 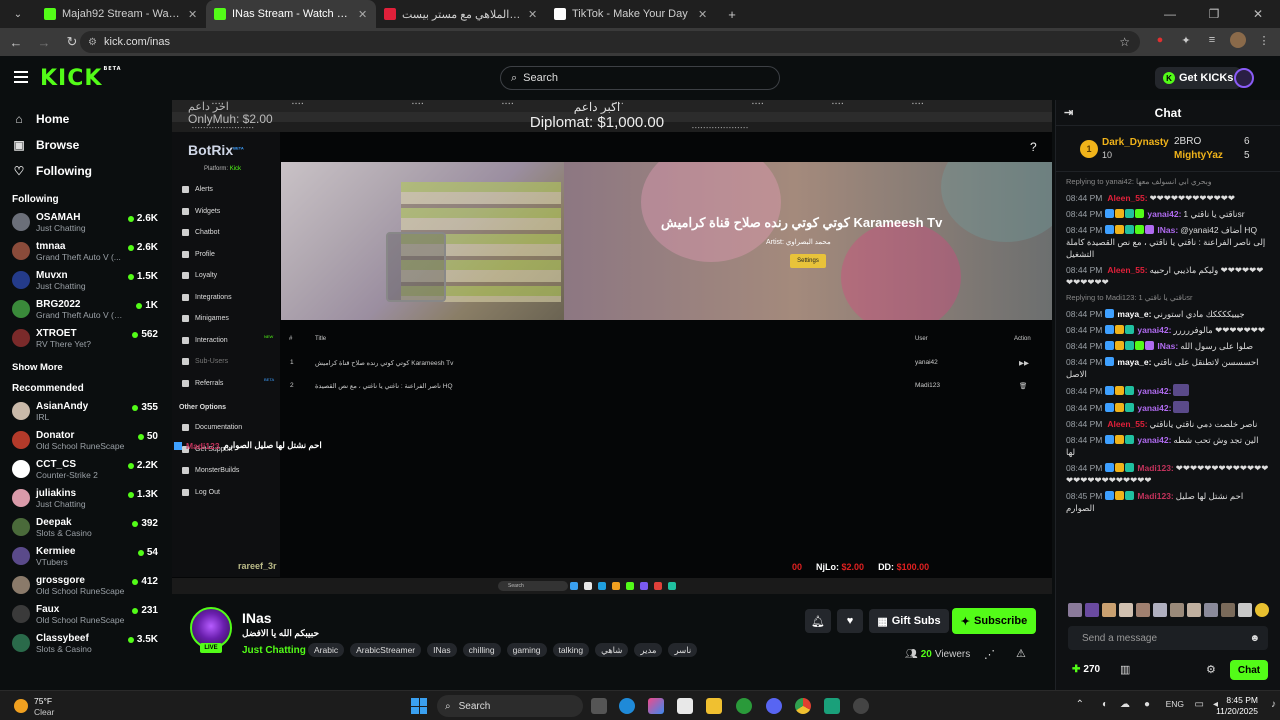 What do you see at coordinates (1212, 40) in the screenshot?
I see `media-icon: ≡` at bounding box center [1212, 40].